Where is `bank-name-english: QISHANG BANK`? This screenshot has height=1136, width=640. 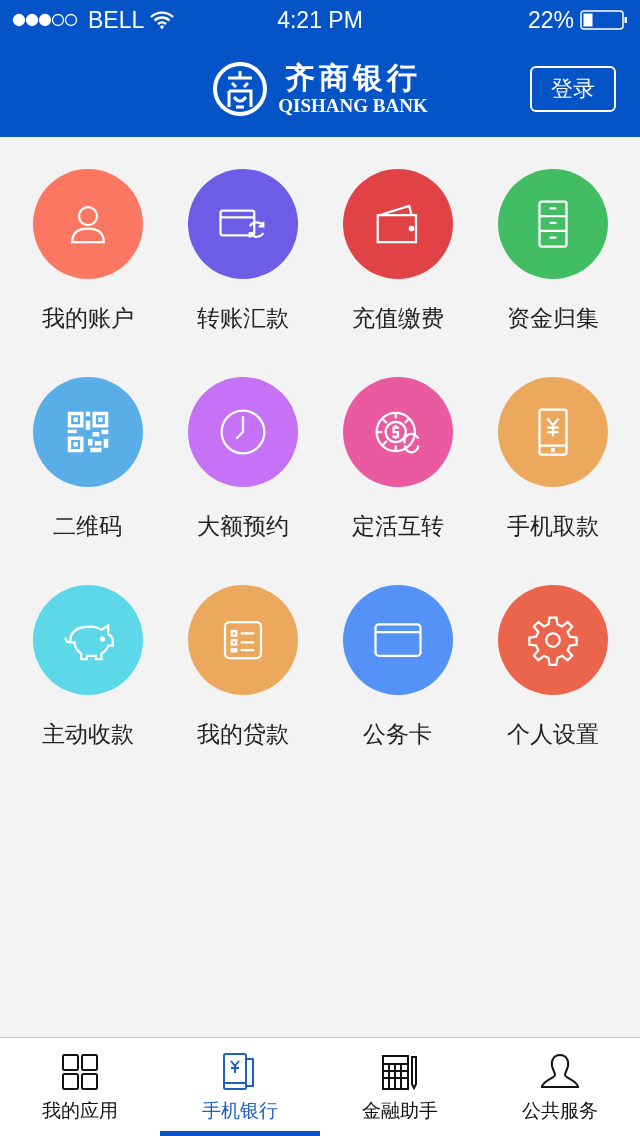
bank-name-english: QISHANG BANK is located at coordinates (353, 105).